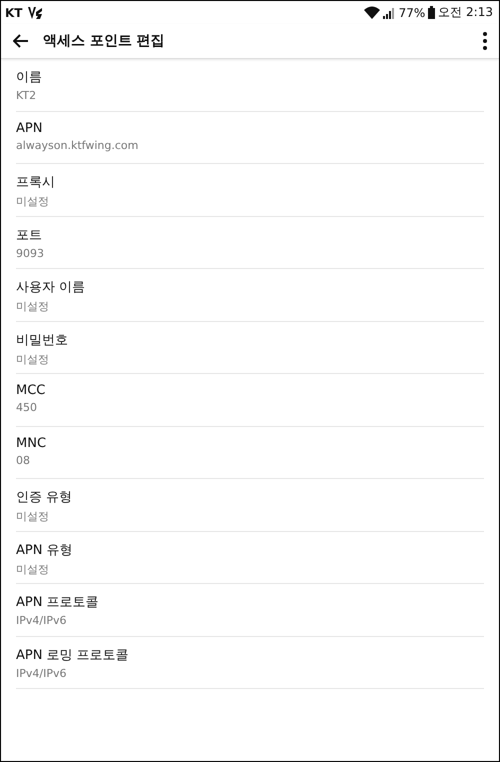  Describe the element at coordinates (31, 443) in the screenshot. I see `setting-label: MNC` at that location.